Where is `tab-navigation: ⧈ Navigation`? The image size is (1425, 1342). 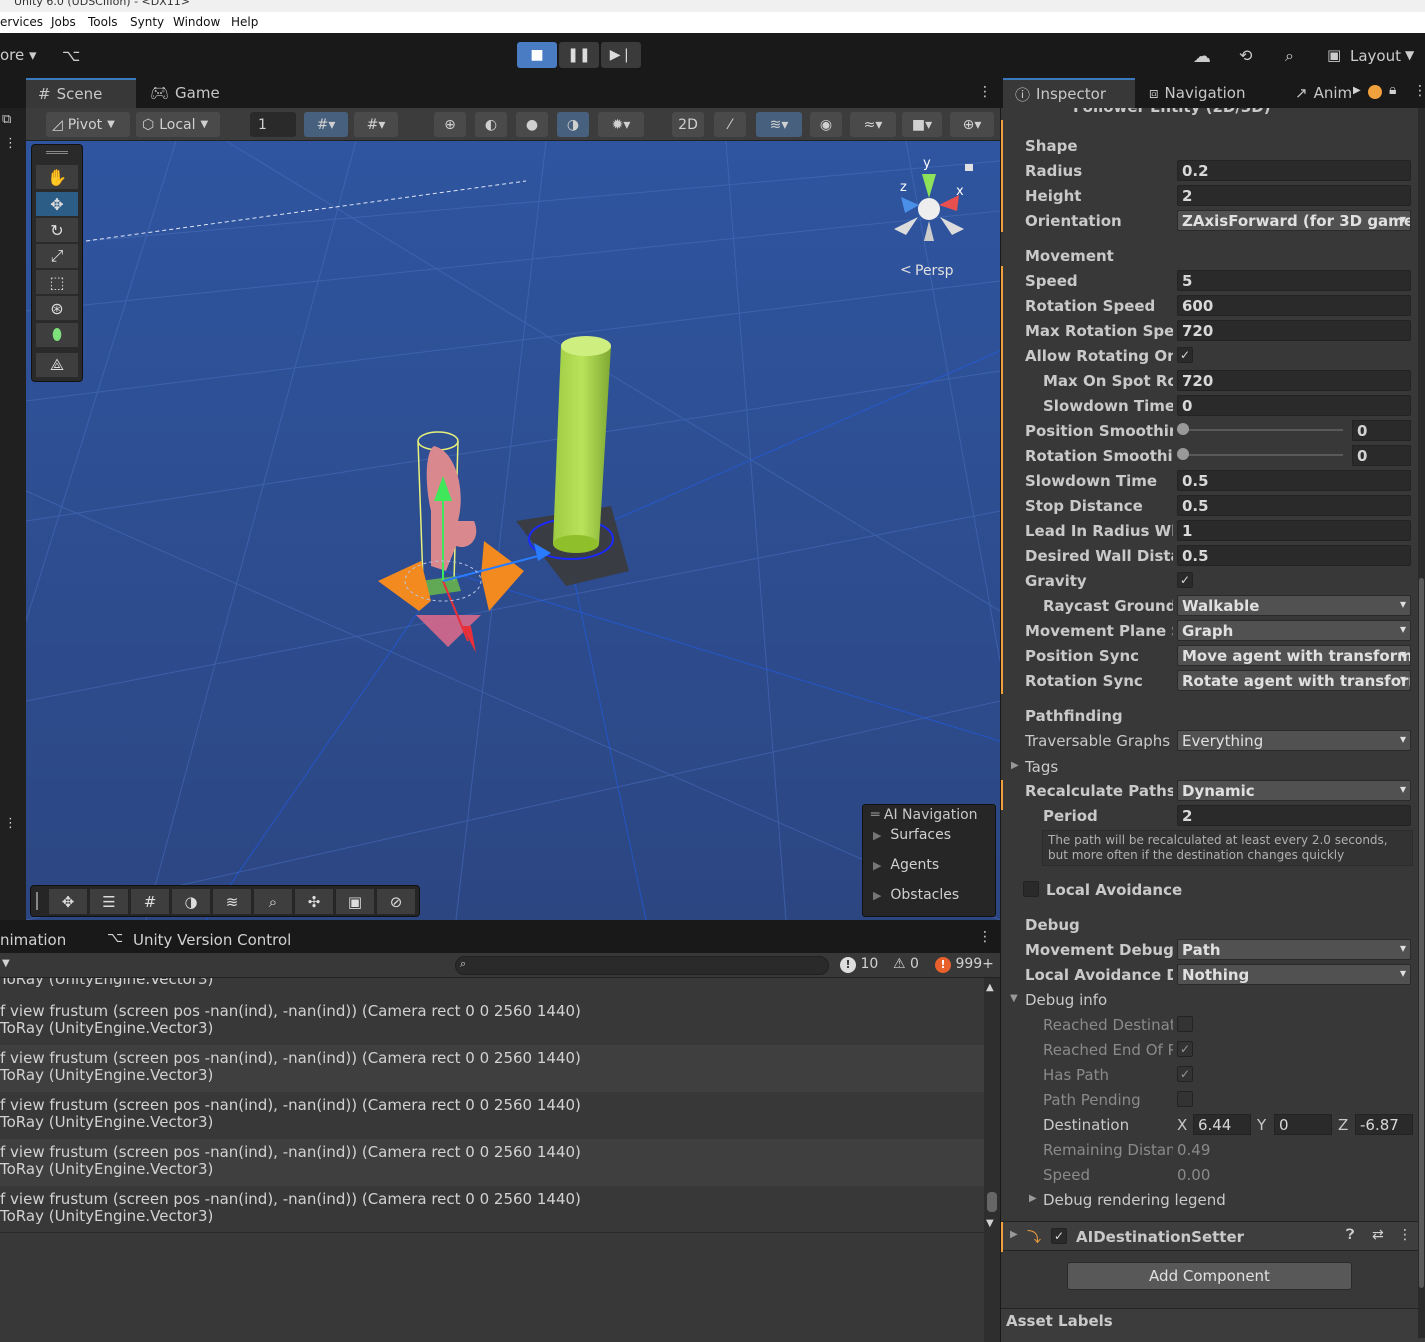 tab-navigation: ⧈ Navigation is located at coordinates (1197, 93).